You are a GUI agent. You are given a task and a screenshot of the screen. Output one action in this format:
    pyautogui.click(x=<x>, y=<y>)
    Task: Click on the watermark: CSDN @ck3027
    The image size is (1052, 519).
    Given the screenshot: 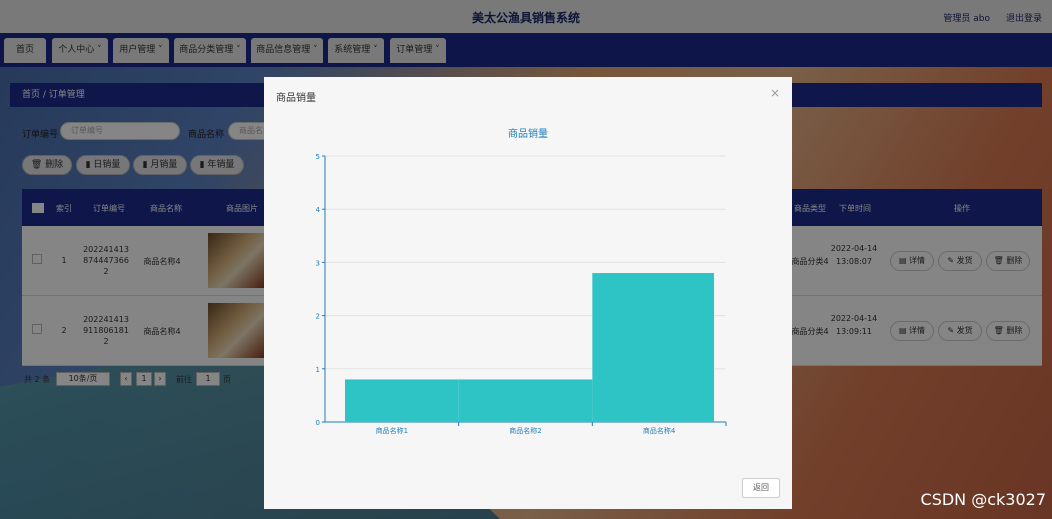 What is the action you would take?
    pyautogui.click(x=983, y=499)
    